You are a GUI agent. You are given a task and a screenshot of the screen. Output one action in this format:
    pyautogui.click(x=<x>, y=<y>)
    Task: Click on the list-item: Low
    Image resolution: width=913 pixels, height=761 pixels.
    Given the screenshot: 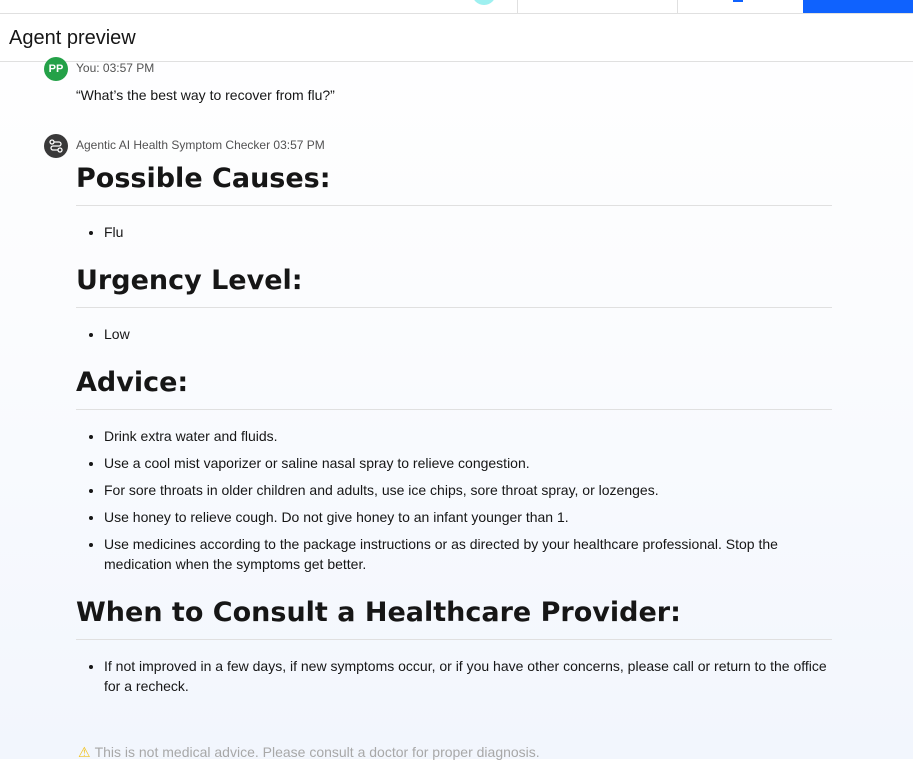 What is the action you would take?
    pyautogui.click(x=468, y=334)
    